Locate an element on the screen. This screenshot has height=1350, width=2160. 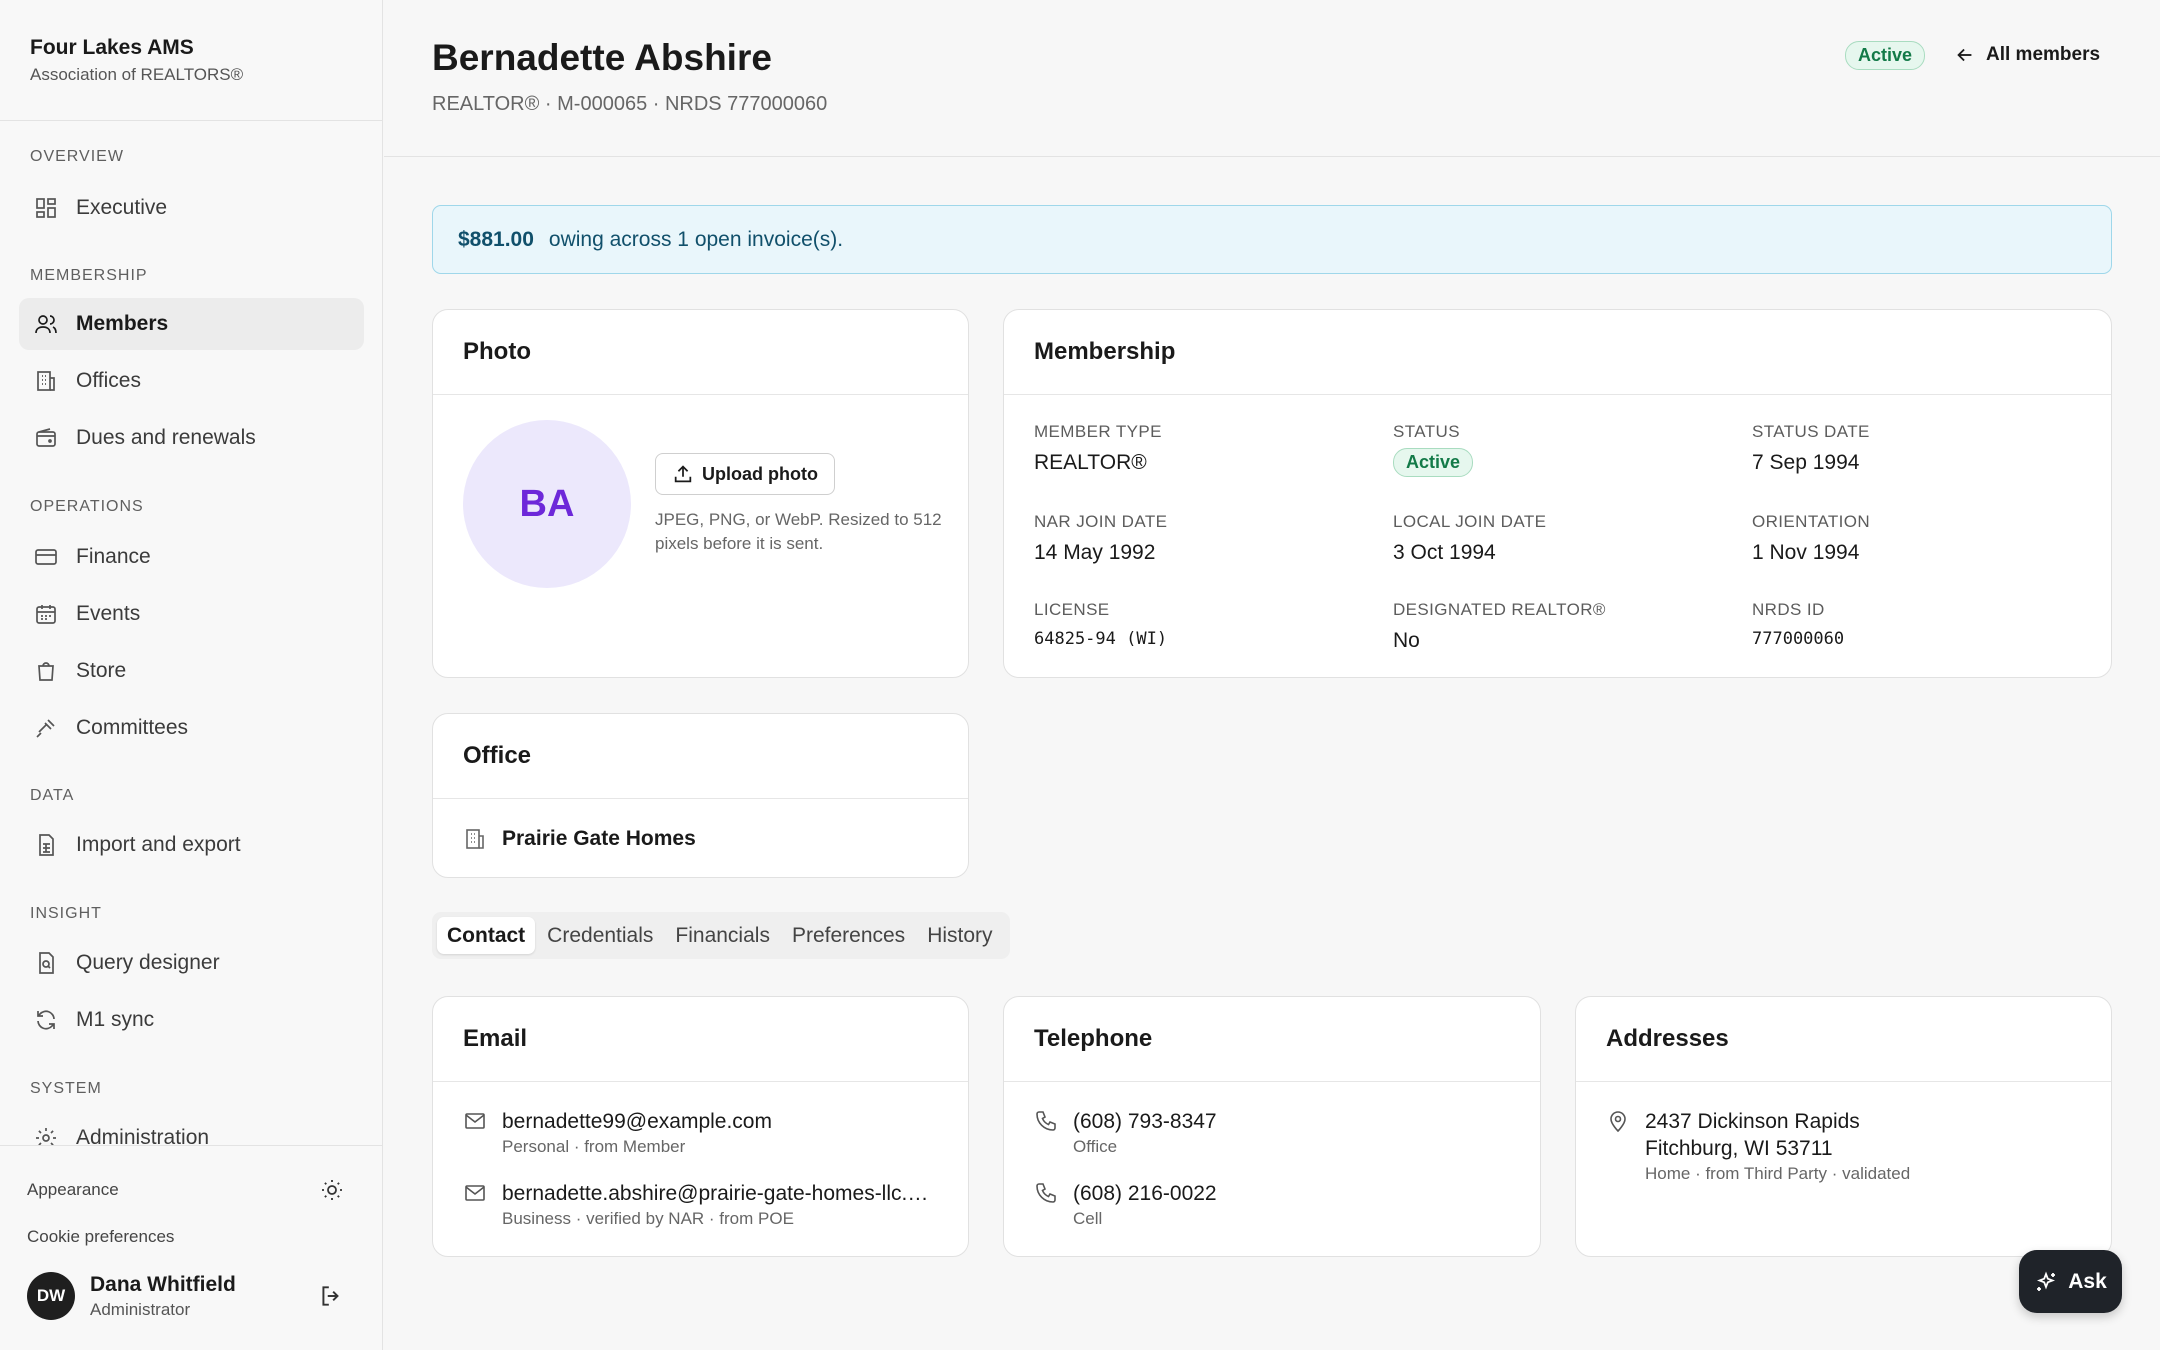
sparkles-icon is located at coordinates (2046, 1280).